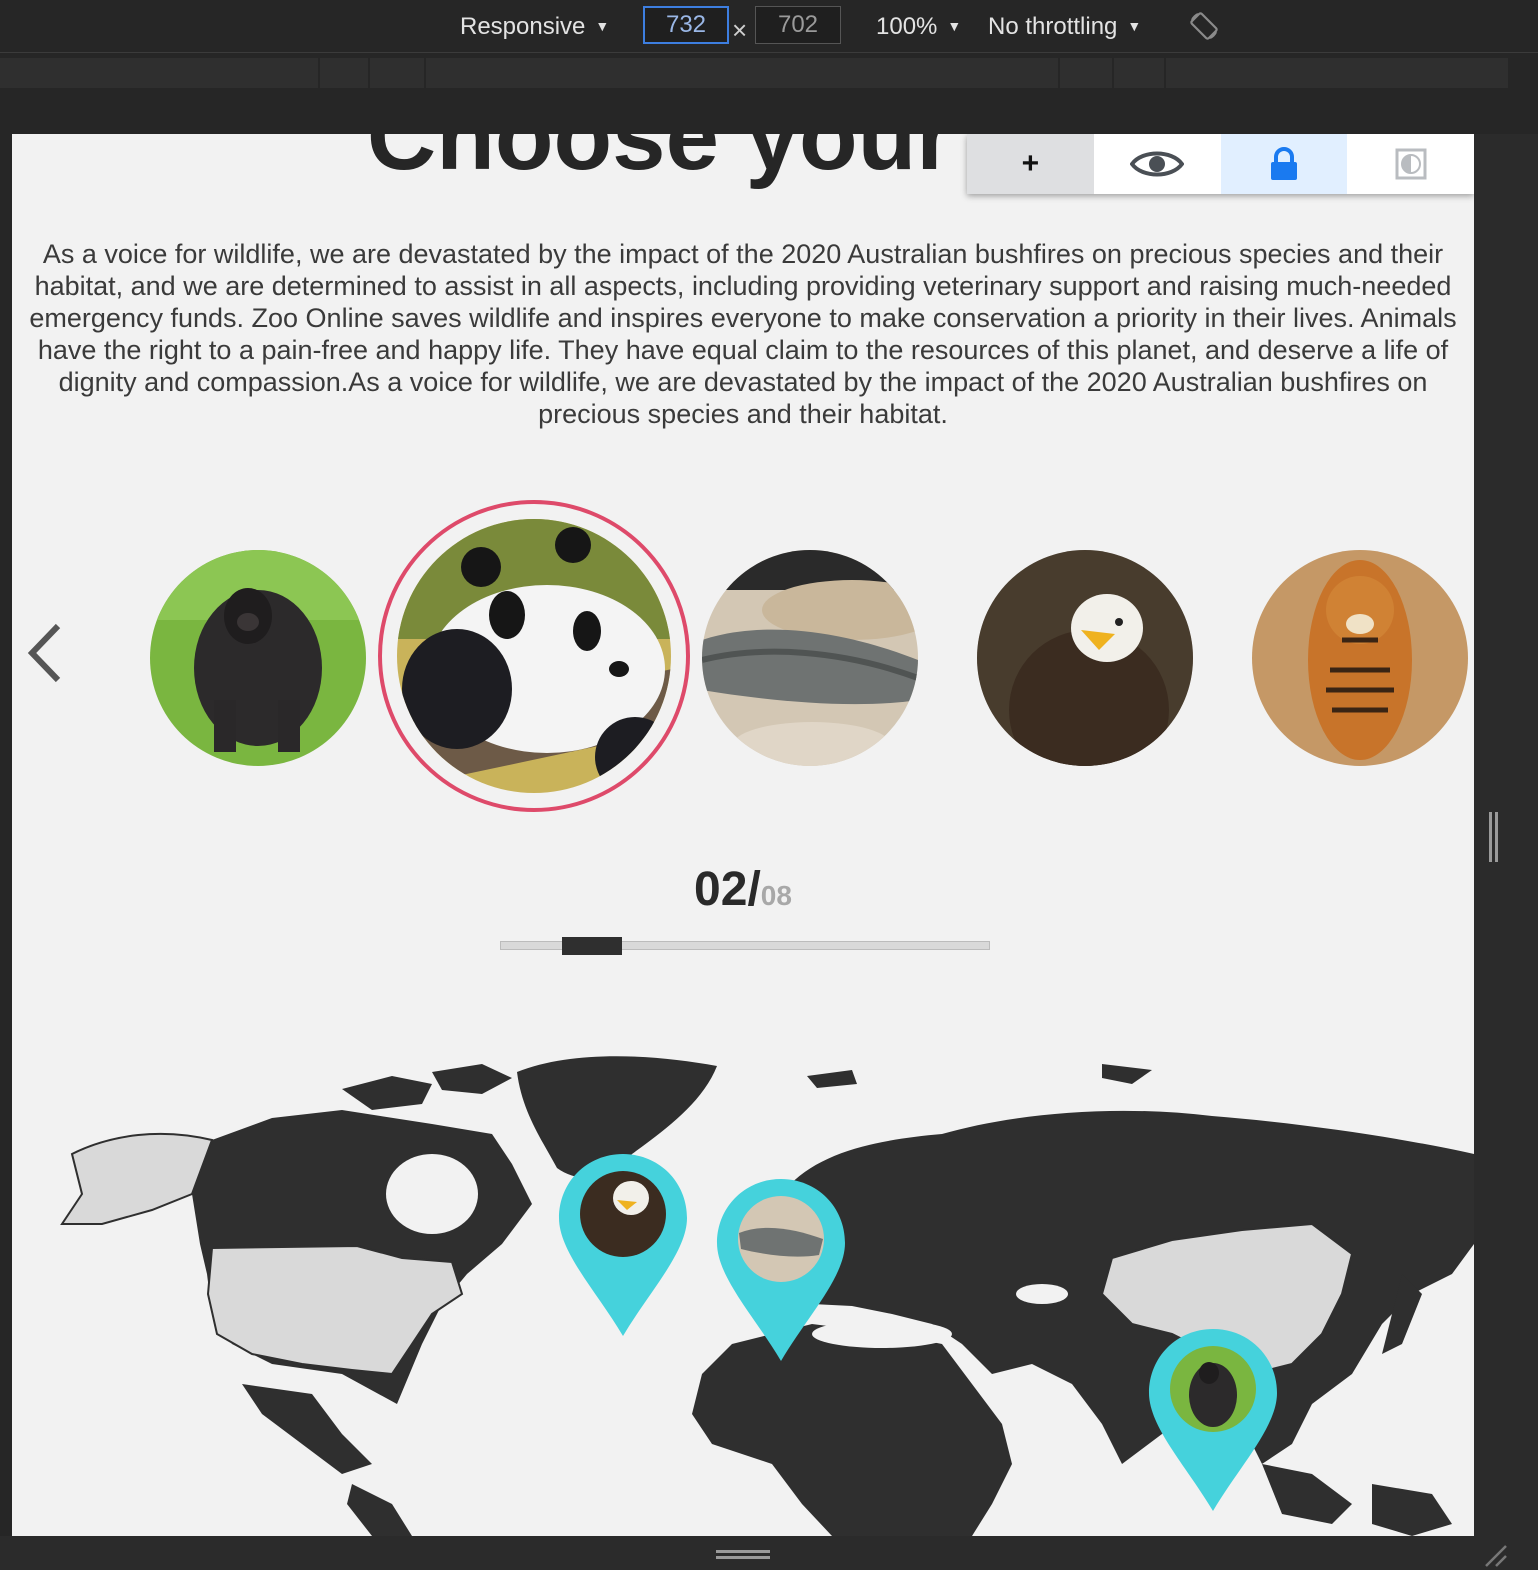 This screenshot has width=1538, height=1570. I want to click on animal-eagle, so click(1085, 658).